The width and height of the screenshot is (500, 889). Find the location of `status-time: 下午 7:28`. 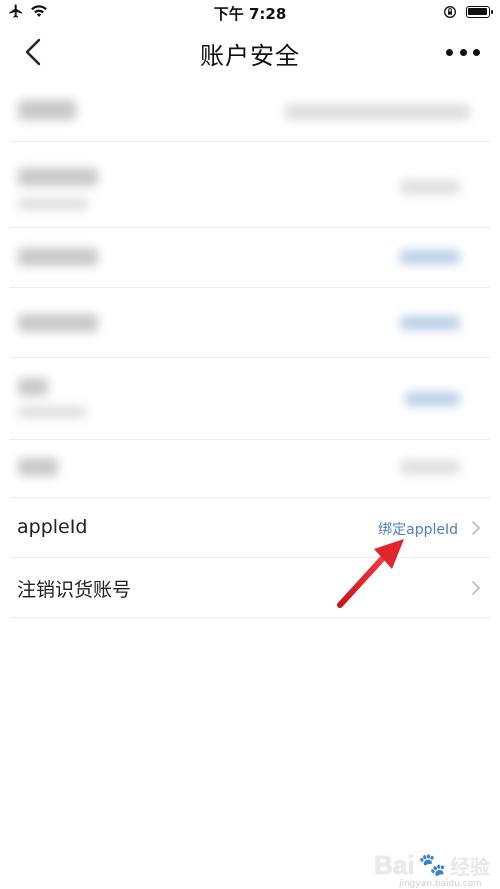

status-time: 下午 7:28 is located at coordinates (250, 14).